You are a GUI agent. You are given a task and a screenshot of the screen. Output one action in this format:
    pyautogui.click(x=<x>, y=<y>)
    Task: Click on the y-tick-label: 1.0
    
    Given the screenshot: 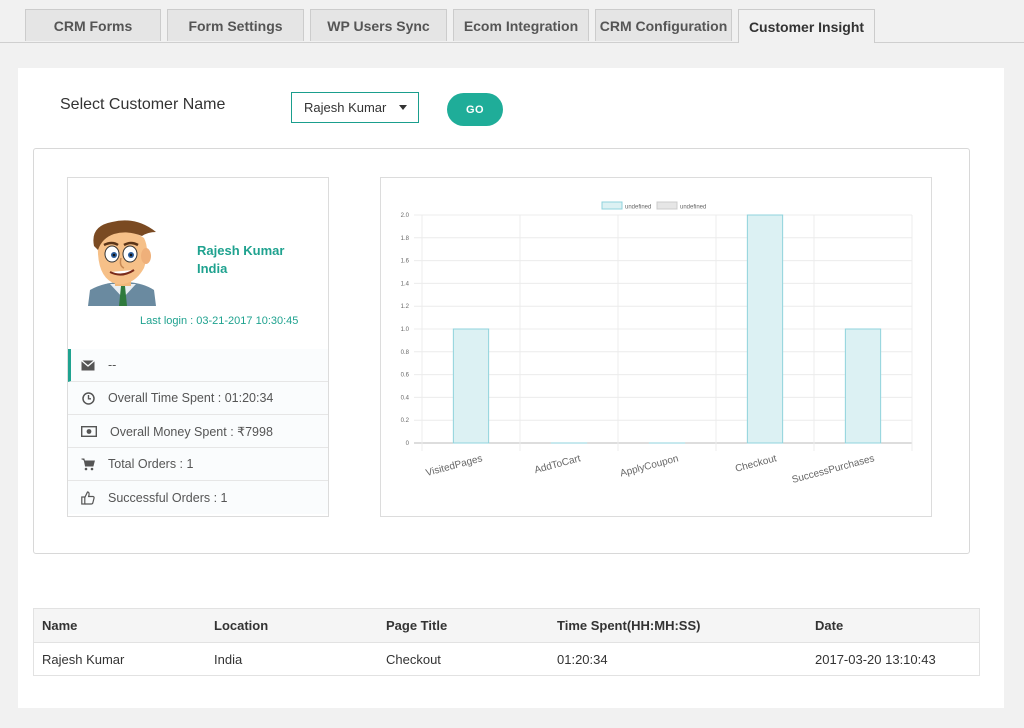 What is the action you would take?
    pyautogui.click(x=405, y=330)
    